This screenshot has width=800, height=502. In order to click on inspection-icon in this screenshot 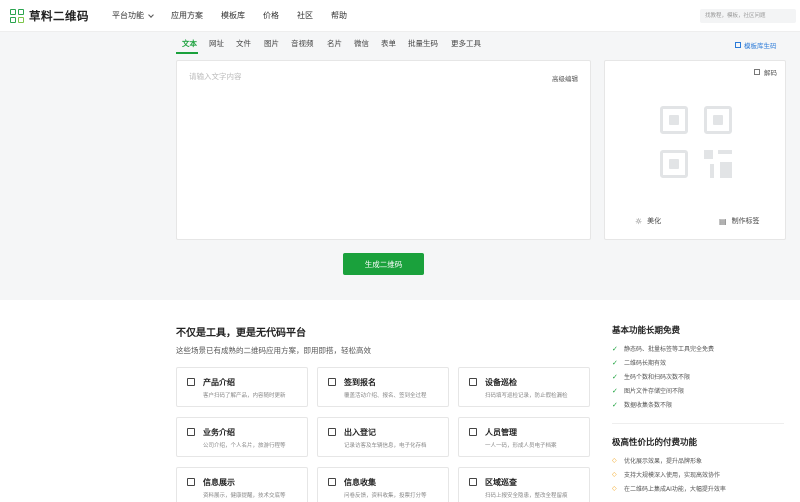, I will do `click(473, 382)`.